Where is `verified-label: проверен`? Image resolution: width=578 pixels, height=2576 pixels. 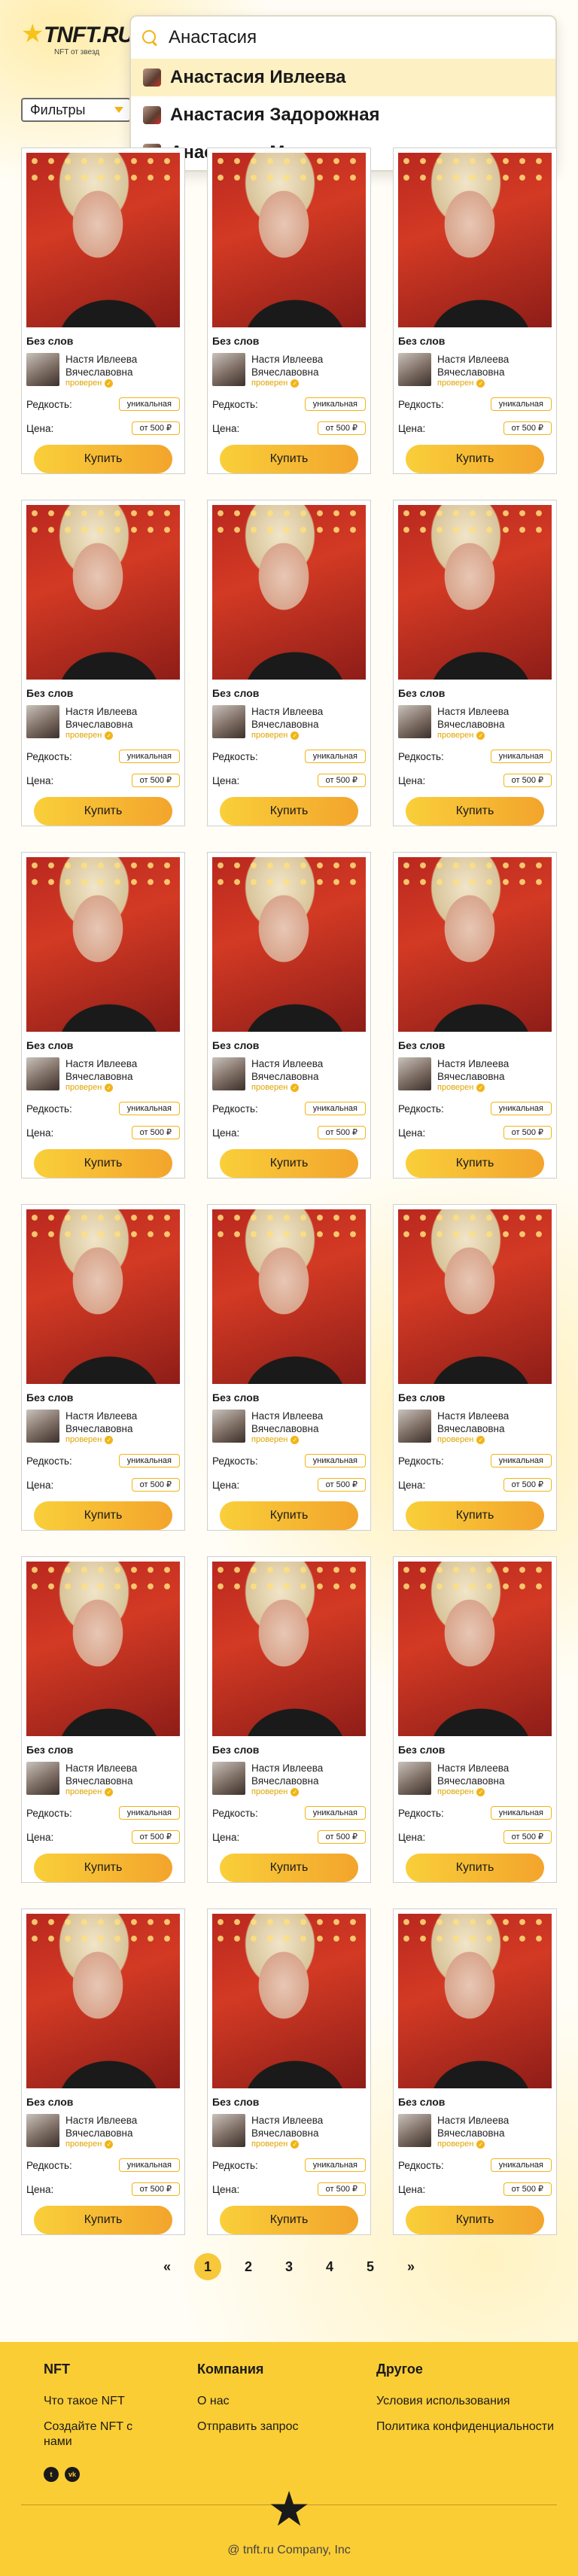 verified-label: проверен is located at coordinates (269, 2144).